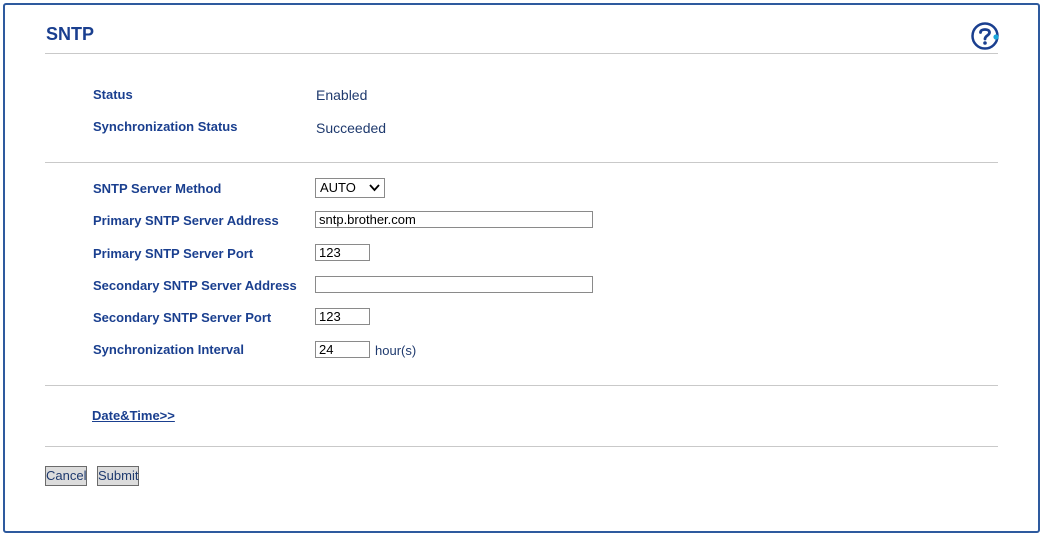 The width and height of the screenshot is (1041, 535). What do you see at coordinates (182, 317) in the screenshot?
I see `secondary-port-label: Secondary SNTP Server Port` at bounding box center [182, 317].